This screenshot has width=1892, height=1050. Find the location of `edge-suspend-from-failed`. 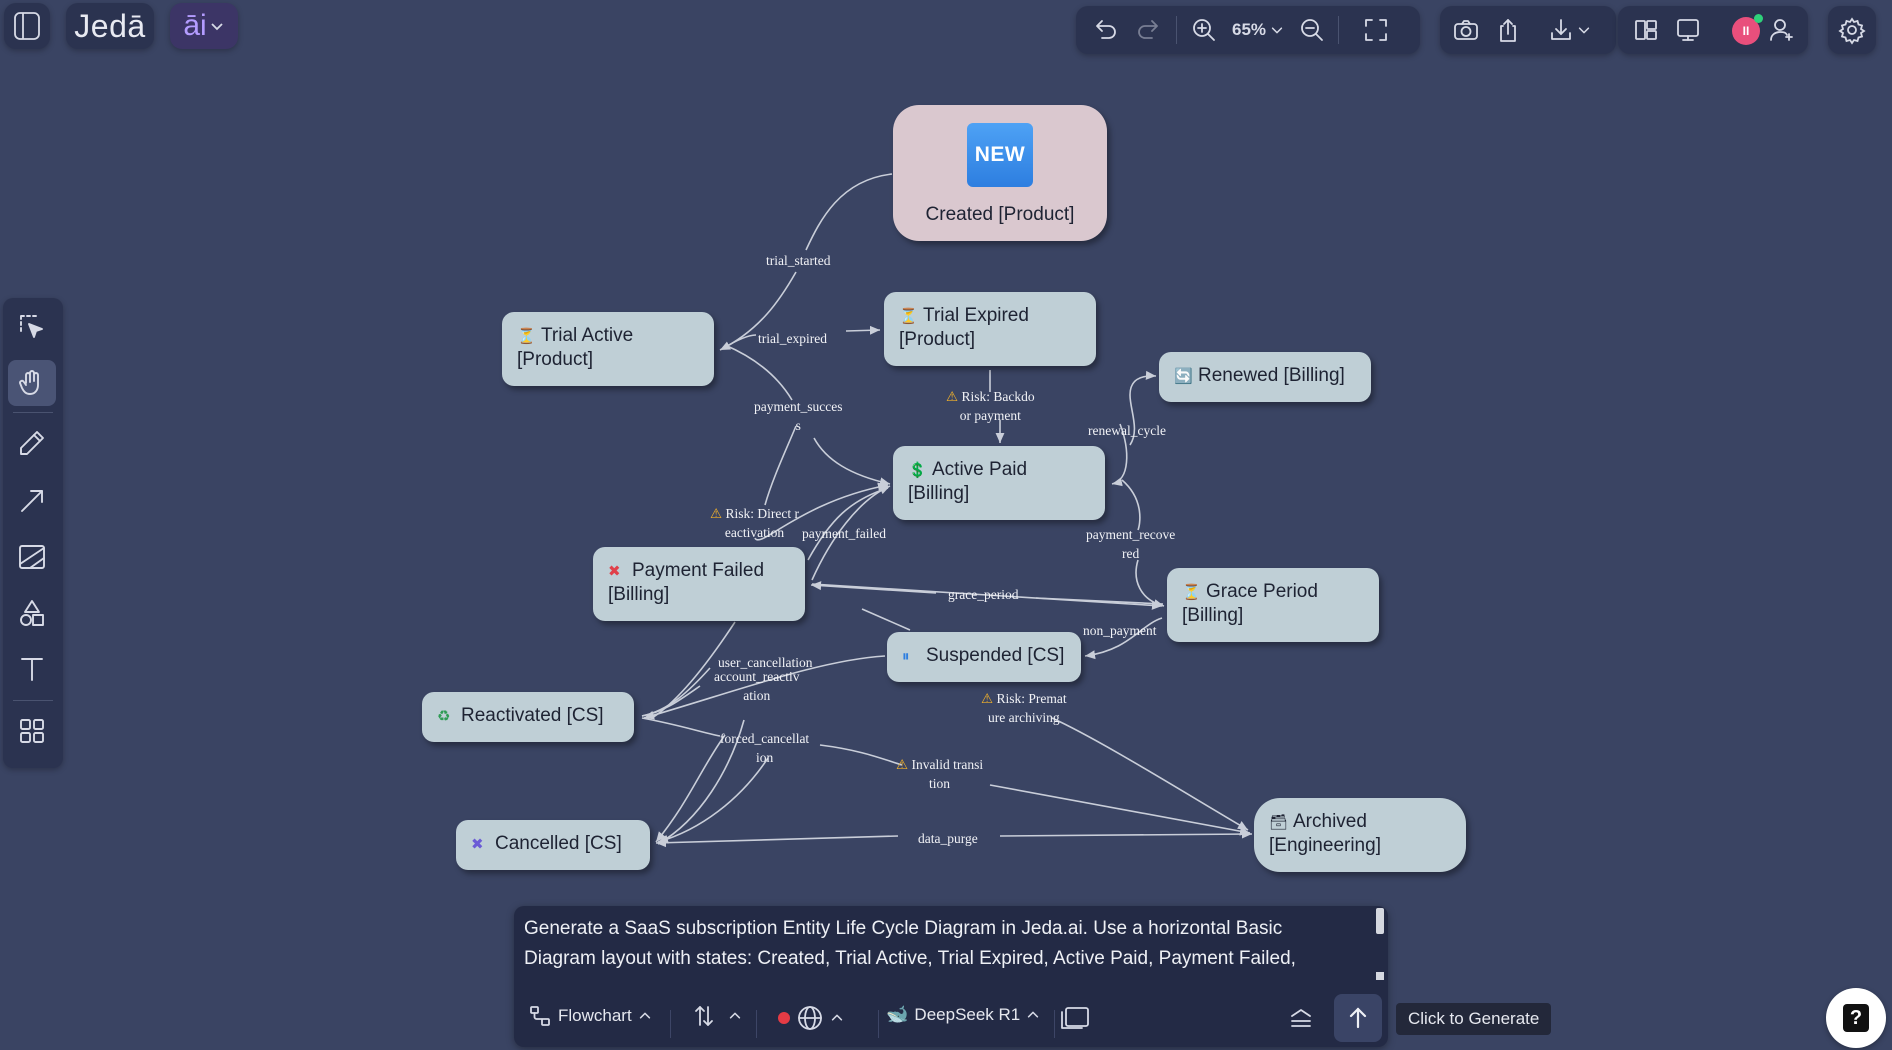

edge-suspend-from-failed is located at coordinates (886, 619).